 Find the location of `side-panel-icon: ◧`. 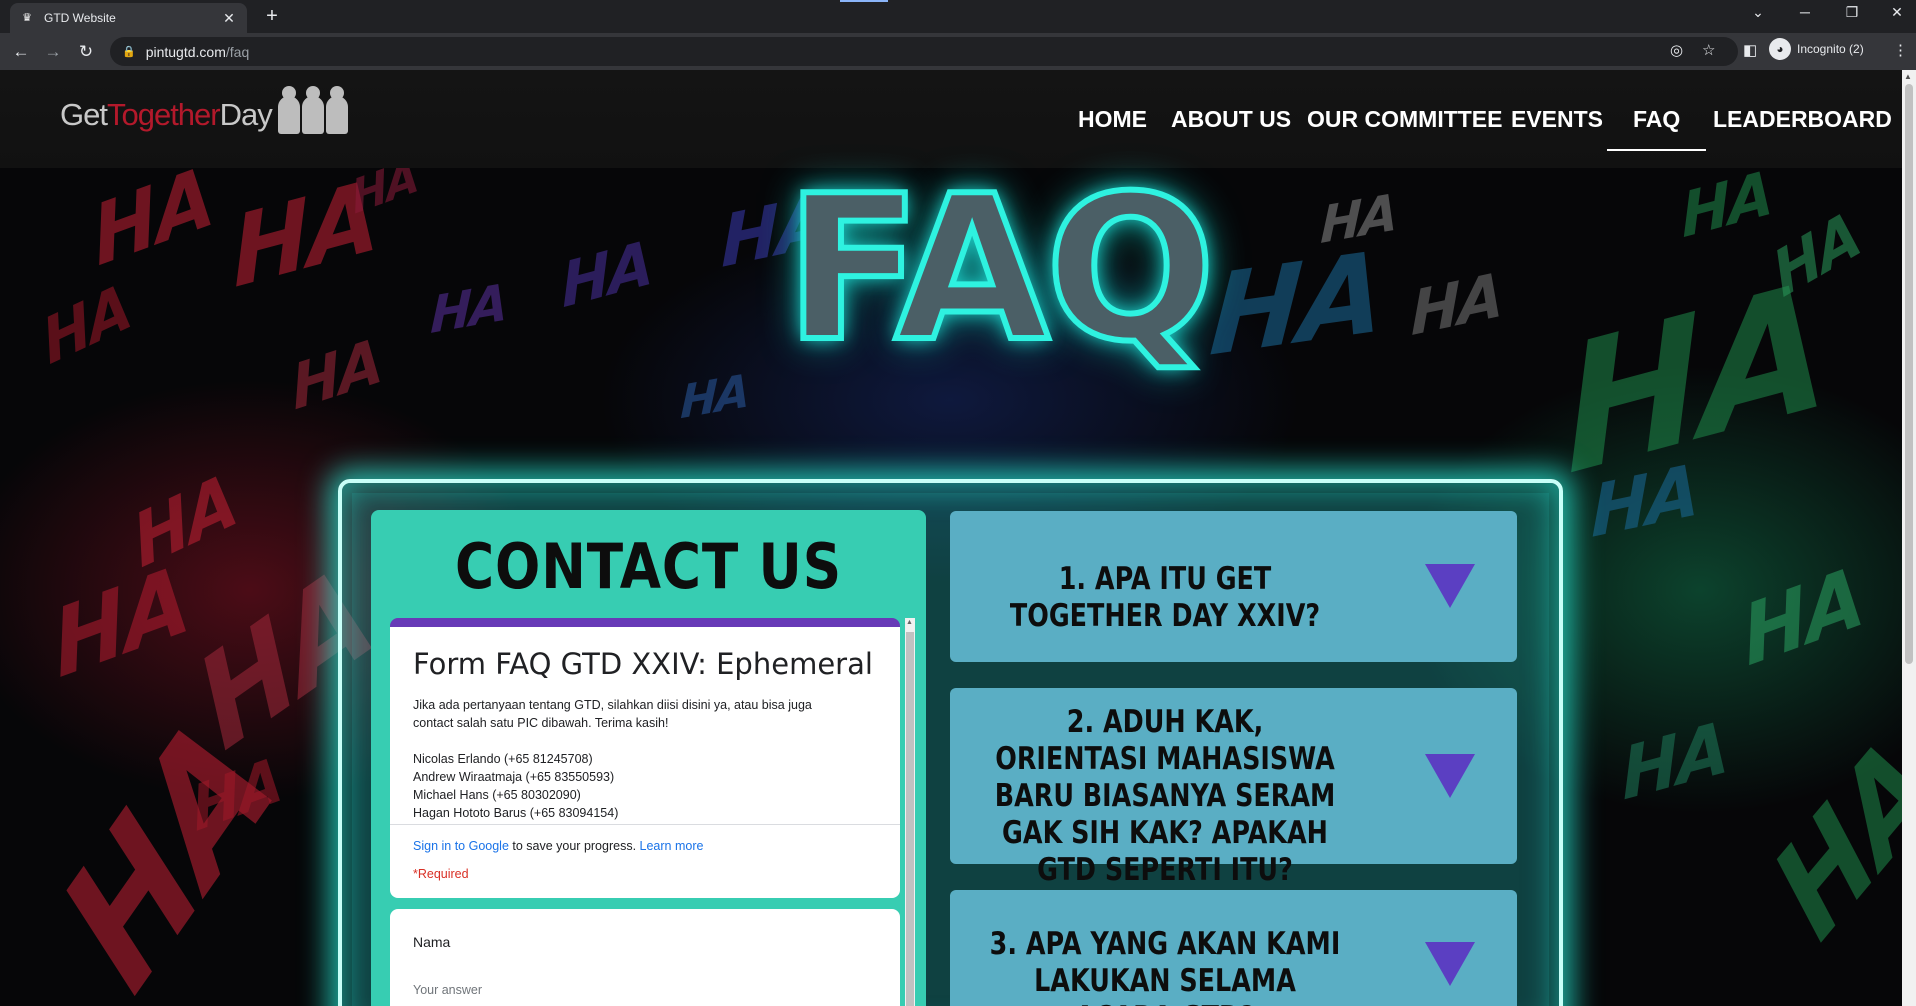

side-panel-icon: ◧ is located at coordinates (1750, 50).